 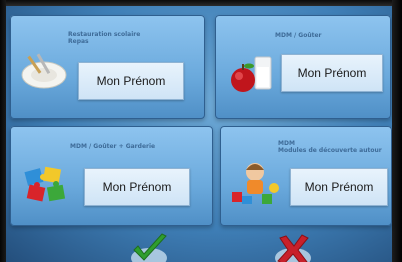 What do you see at coordinates (397, 131) in the screenshot?
I see `screen-bezel-right` at bounding box center [397, 131].